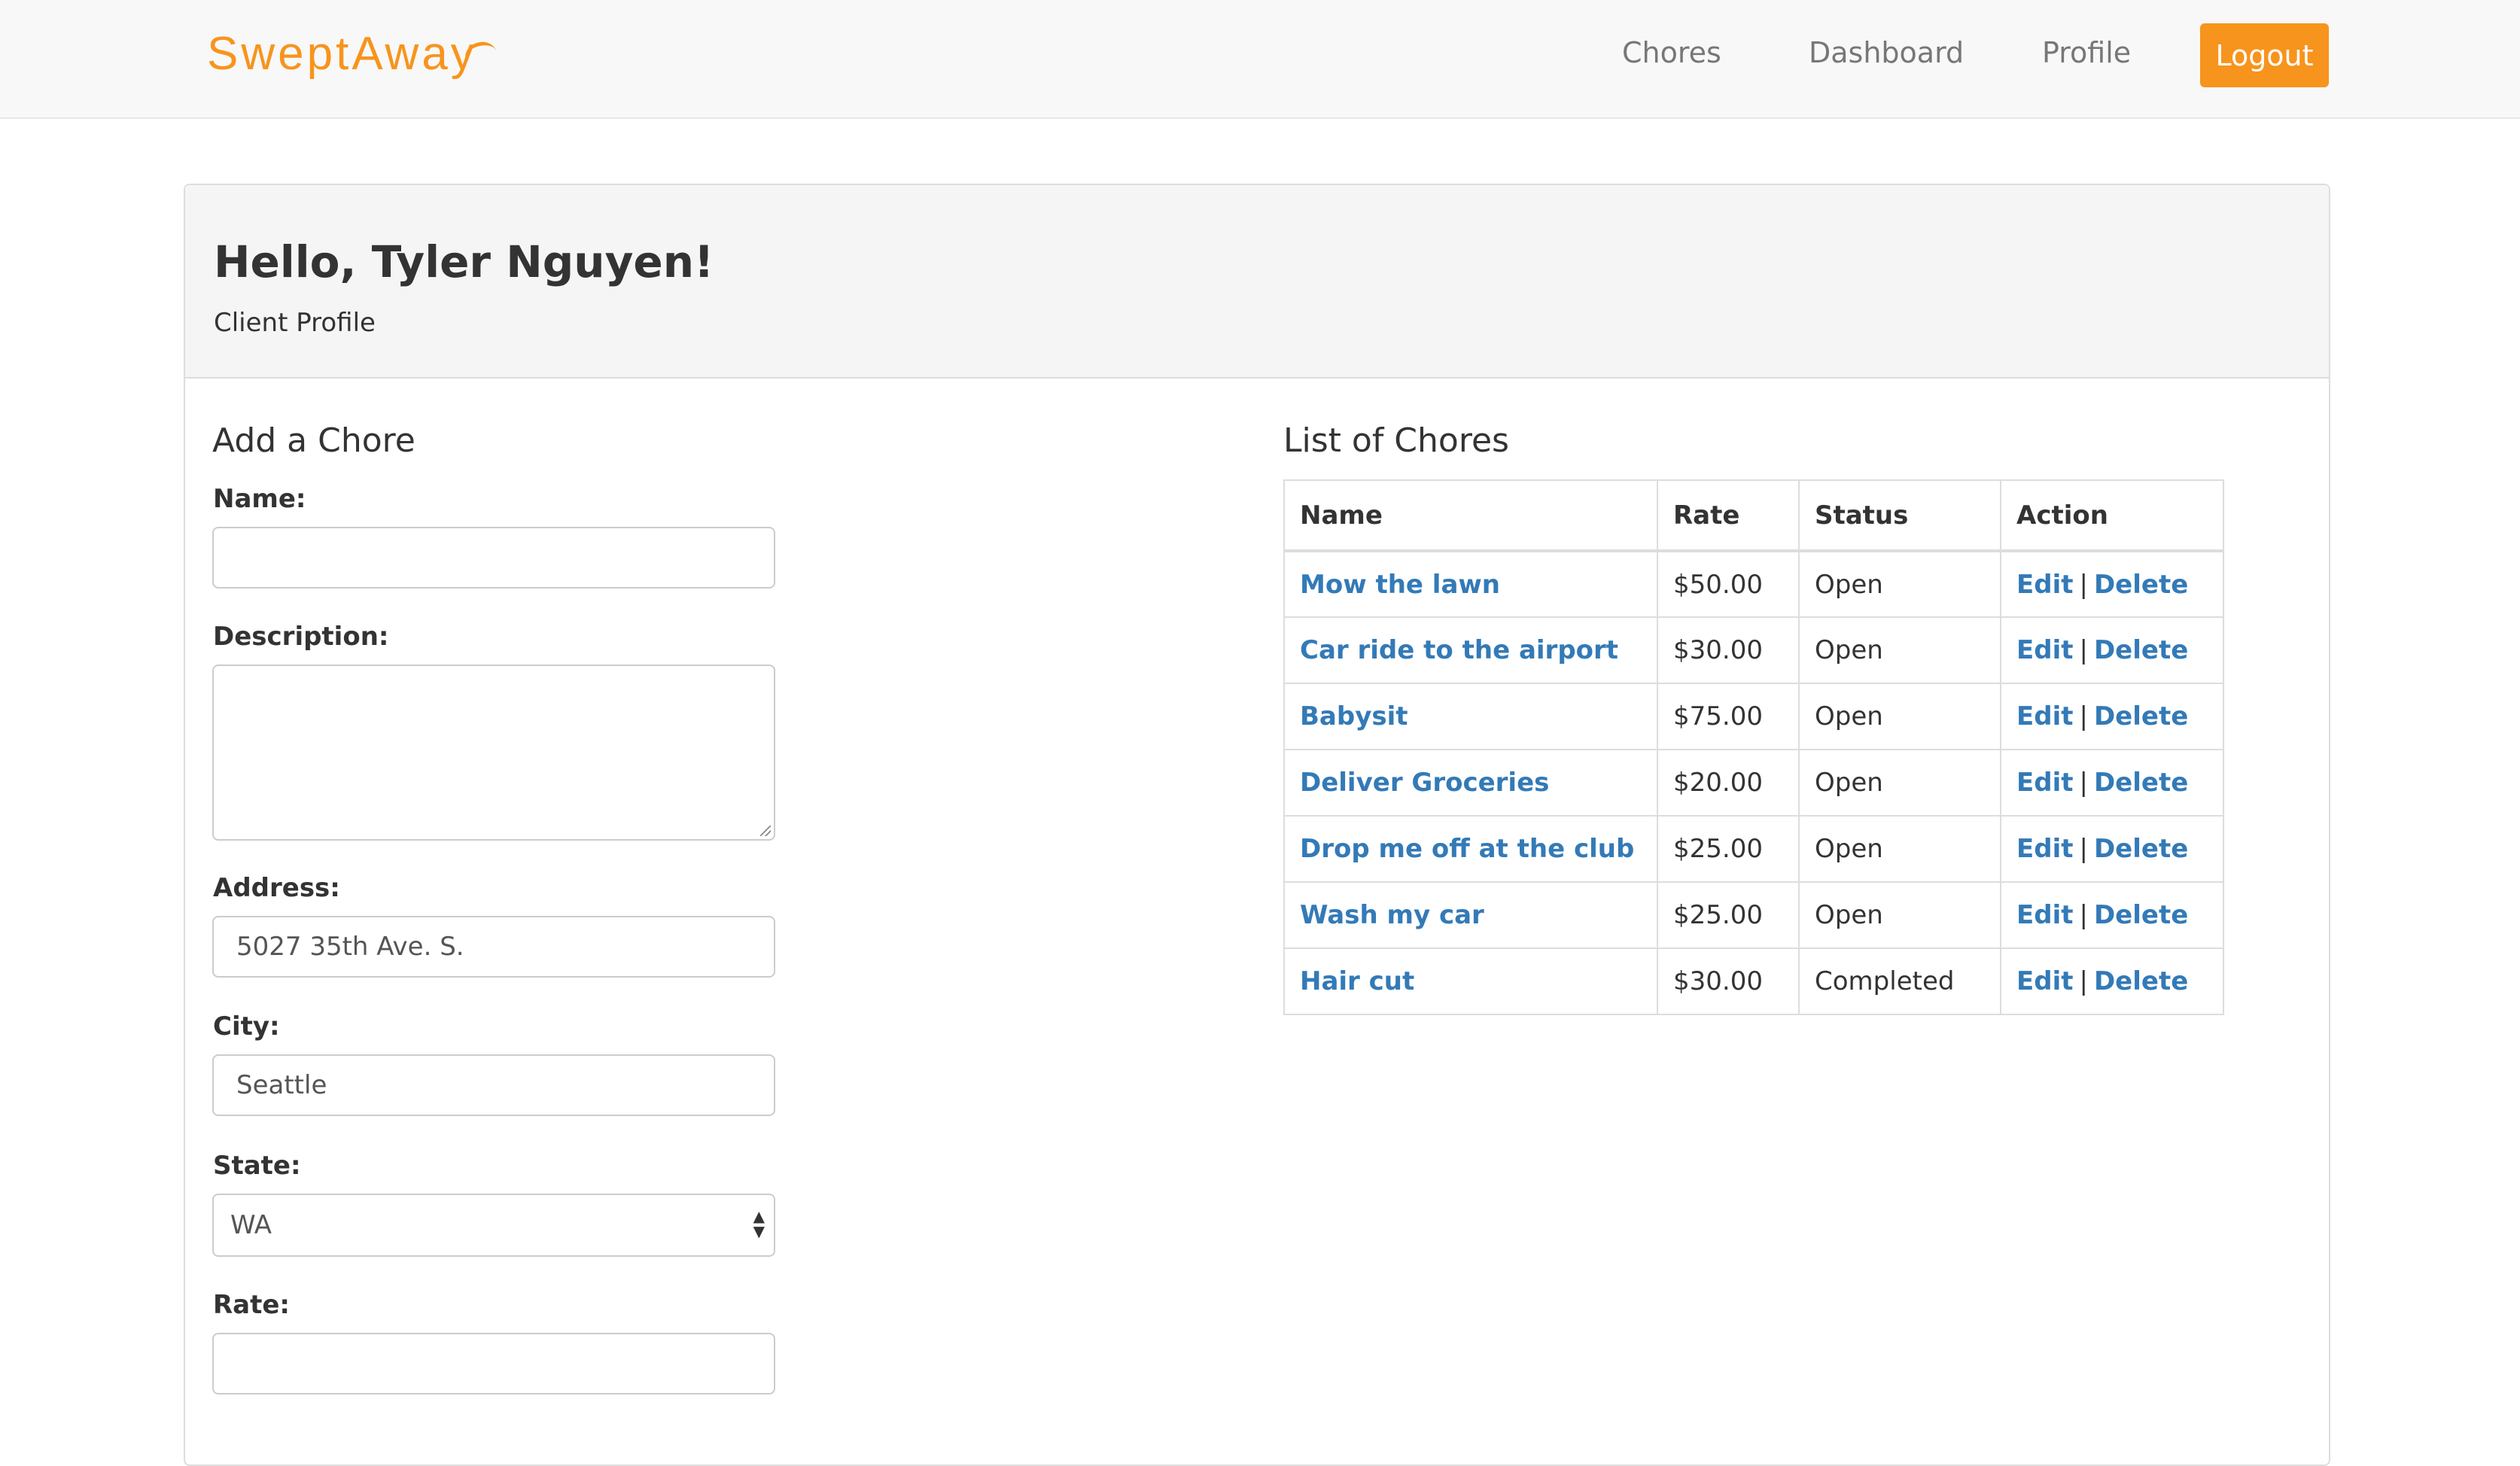 The width and height of the screenshot is (2520, 1466). What do you see at coordinates (301, 637) in the screenshot?
I see `description-label: Description:` at bounding box center [301, 637].